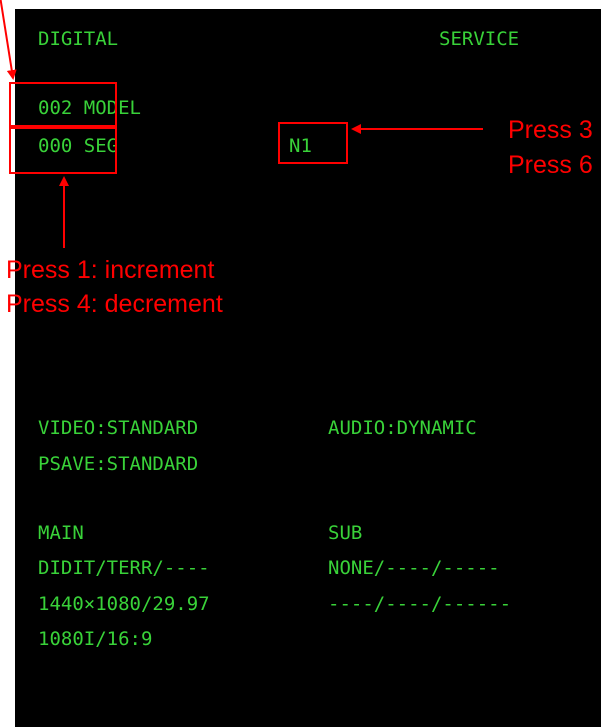 This screenshot has width=601, height=727. What do you see at coordinates (110, 270) in the screenshot?
I see `annotation-increment: Press 1: increment` at bounding box center [110, 270].